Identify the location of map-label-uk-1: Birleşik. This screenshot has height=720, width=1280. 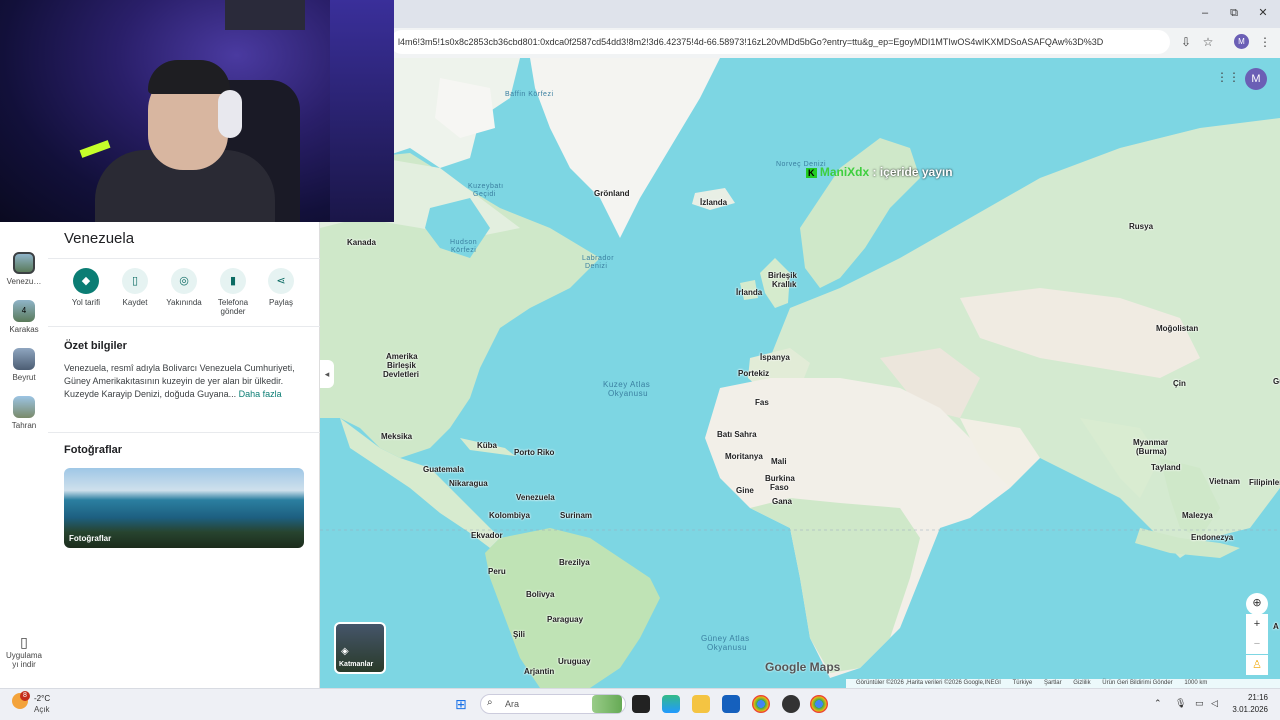
(782, 275).